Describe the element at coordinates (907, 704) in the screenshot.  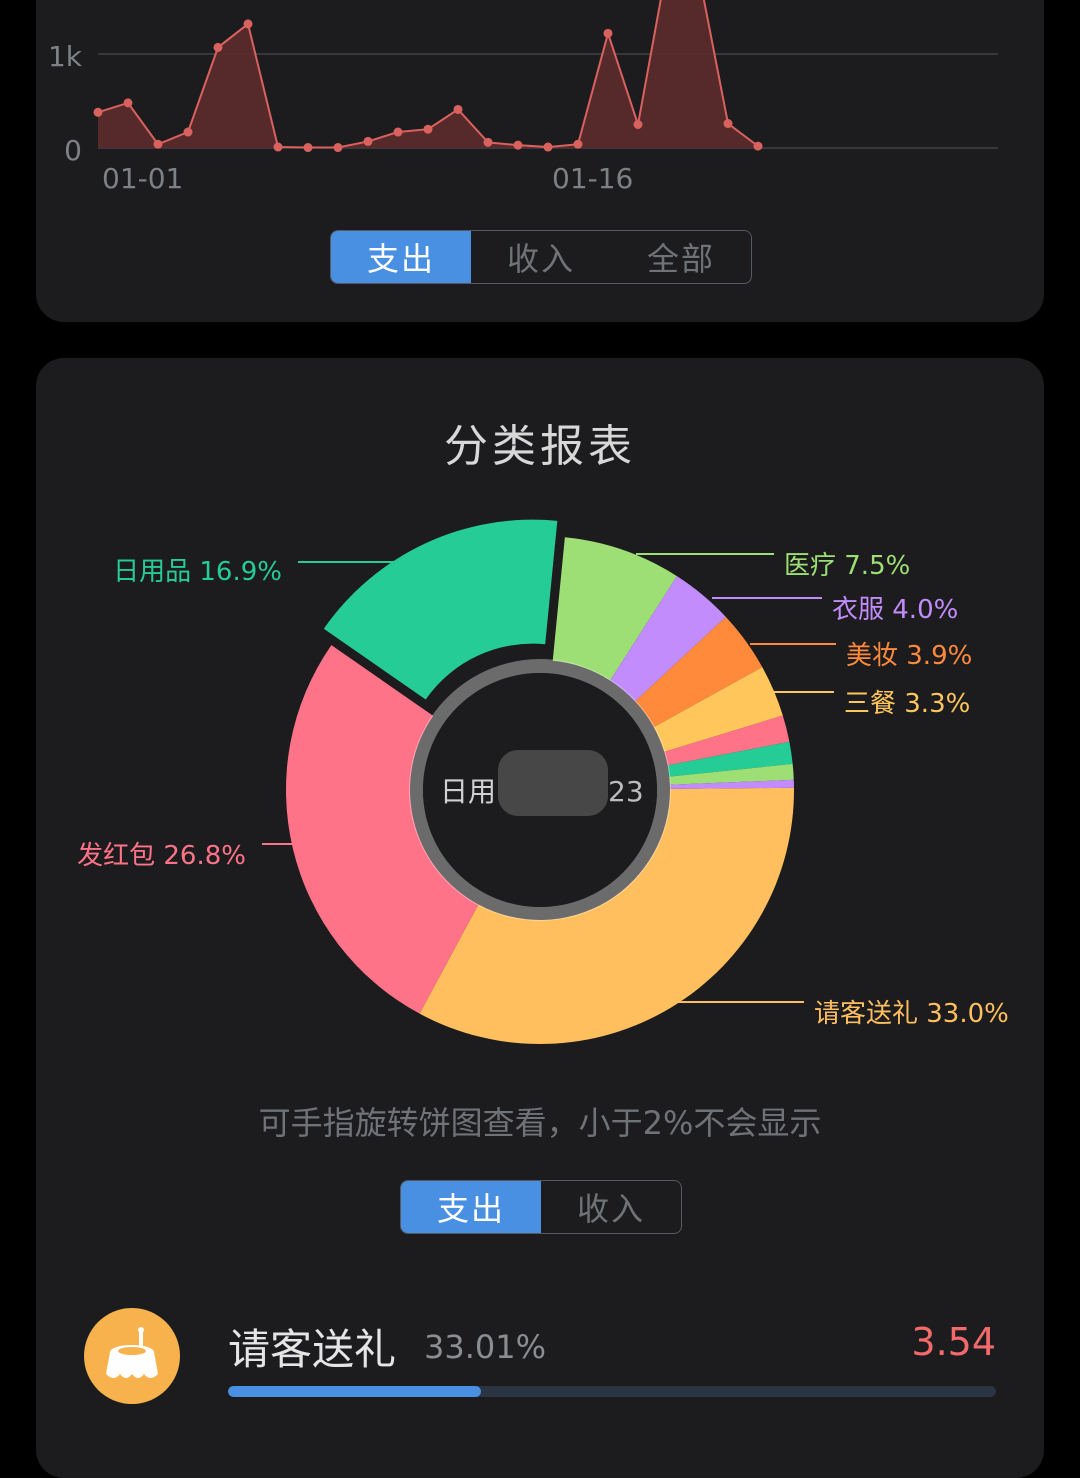
I see `pie-slice-label: 三餐 3.3%` at that location.